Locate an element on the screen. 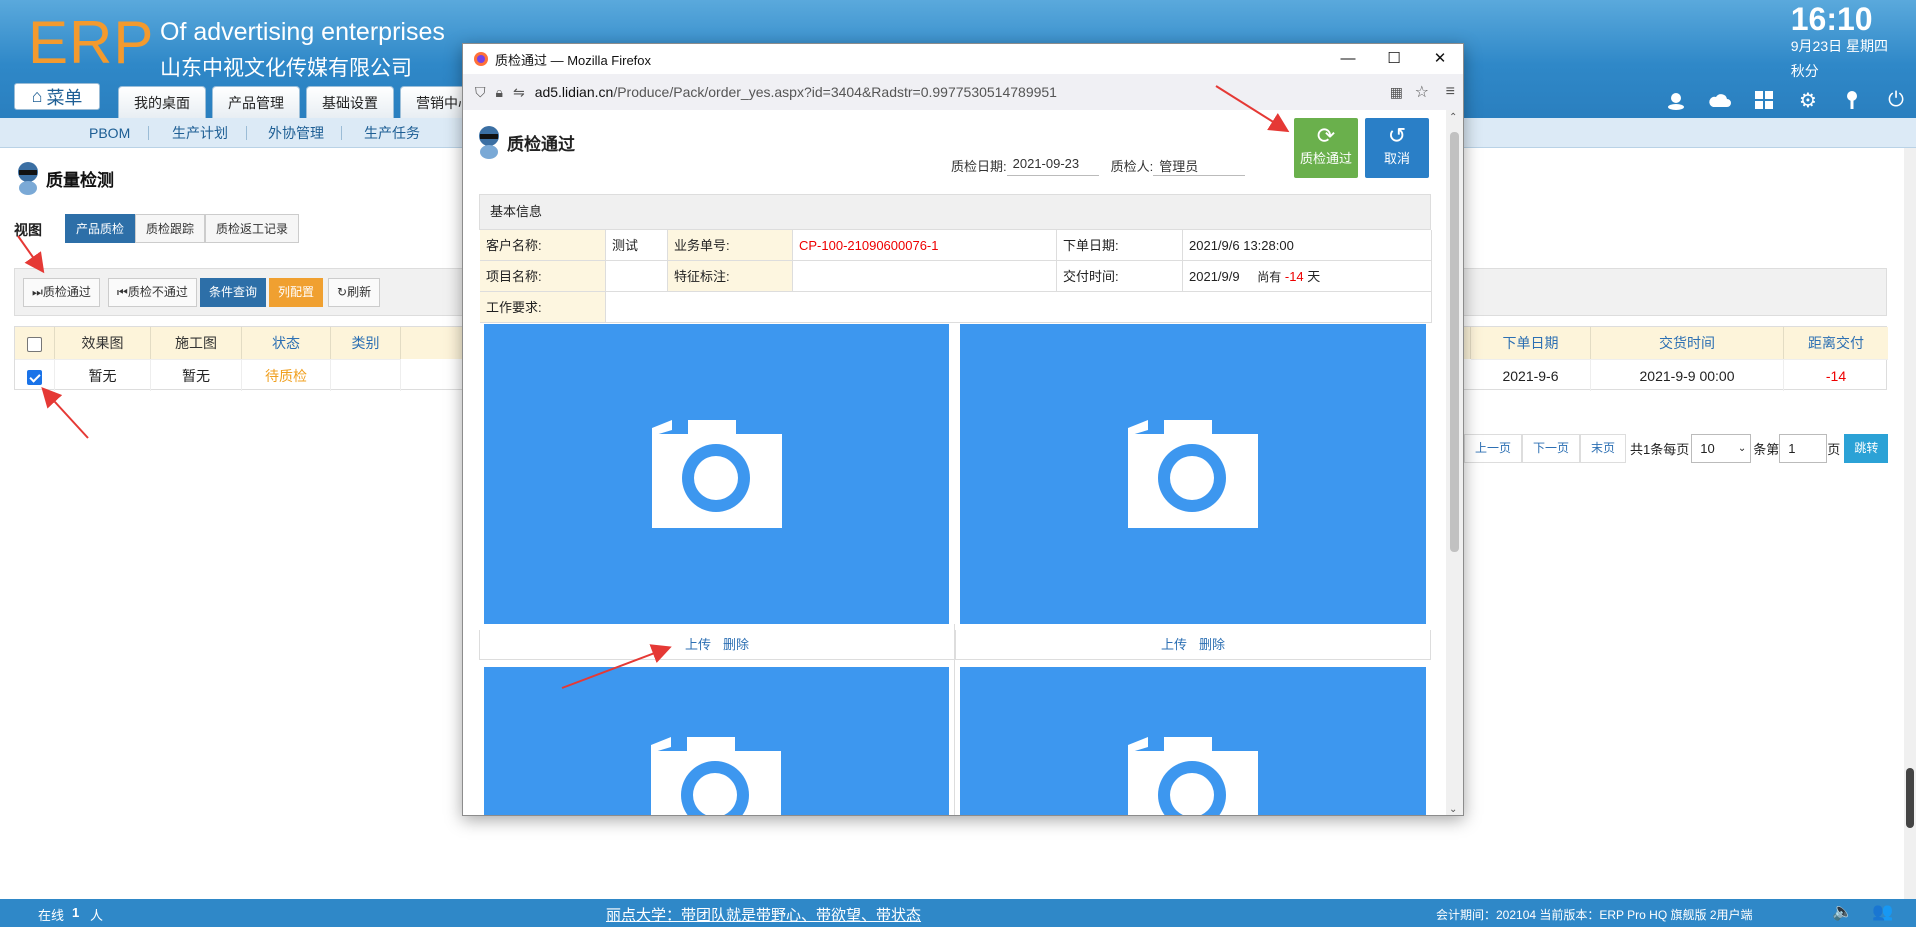  view-tab-qc-tracking: 质检跟踪 is located at coordinates (170, 228).